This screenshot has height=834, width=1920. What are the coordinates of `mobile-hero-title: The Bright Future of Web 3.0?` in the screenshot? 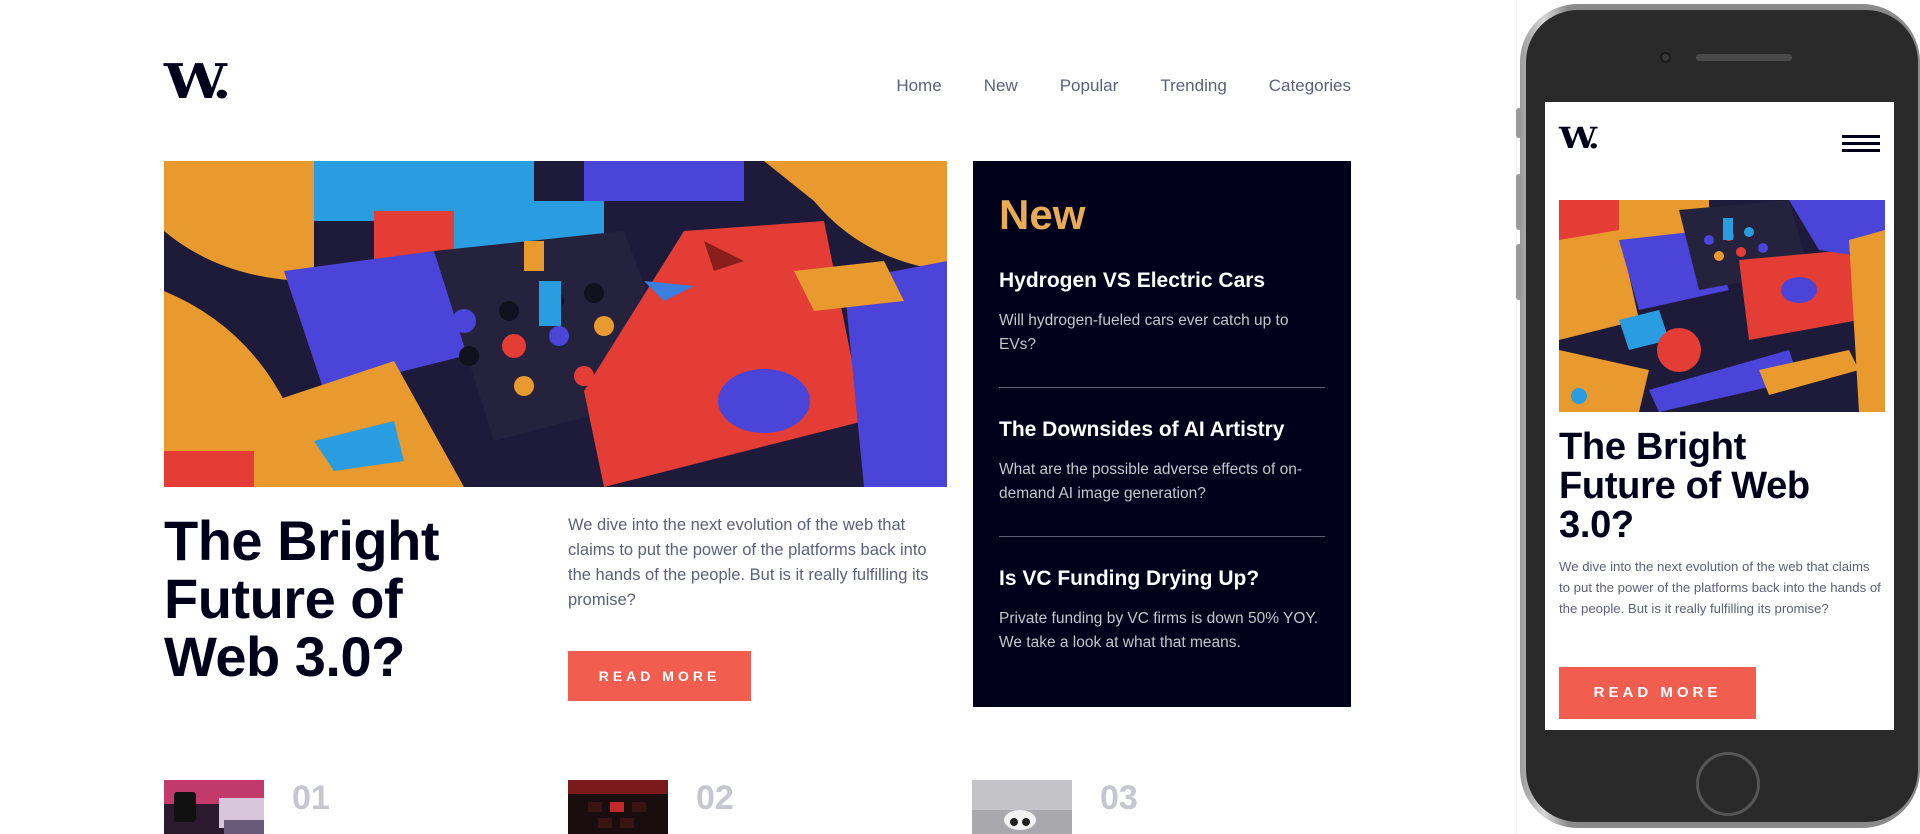 It's located at (1684, 486).